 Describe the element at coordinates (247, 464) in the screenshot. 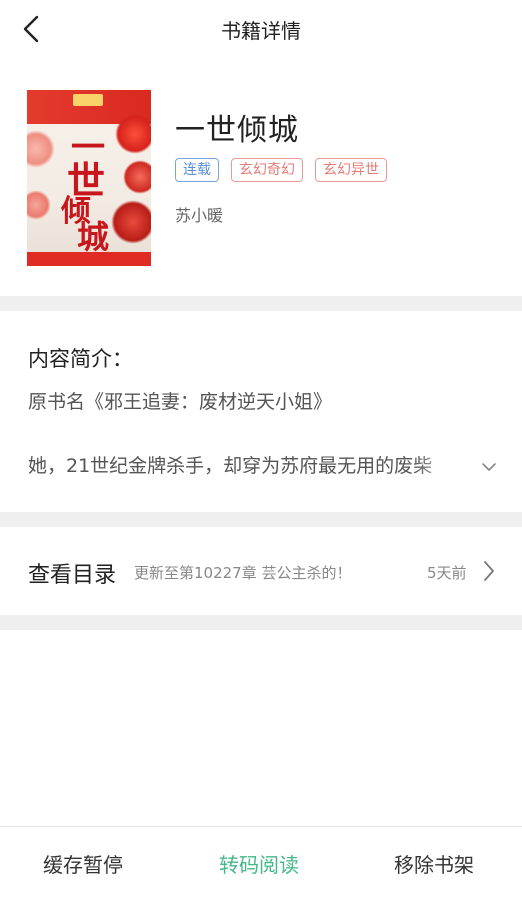

I see `intro-text: 她，21世纪金牌杀手，却穿为苏府最无用的废柴` at that location.